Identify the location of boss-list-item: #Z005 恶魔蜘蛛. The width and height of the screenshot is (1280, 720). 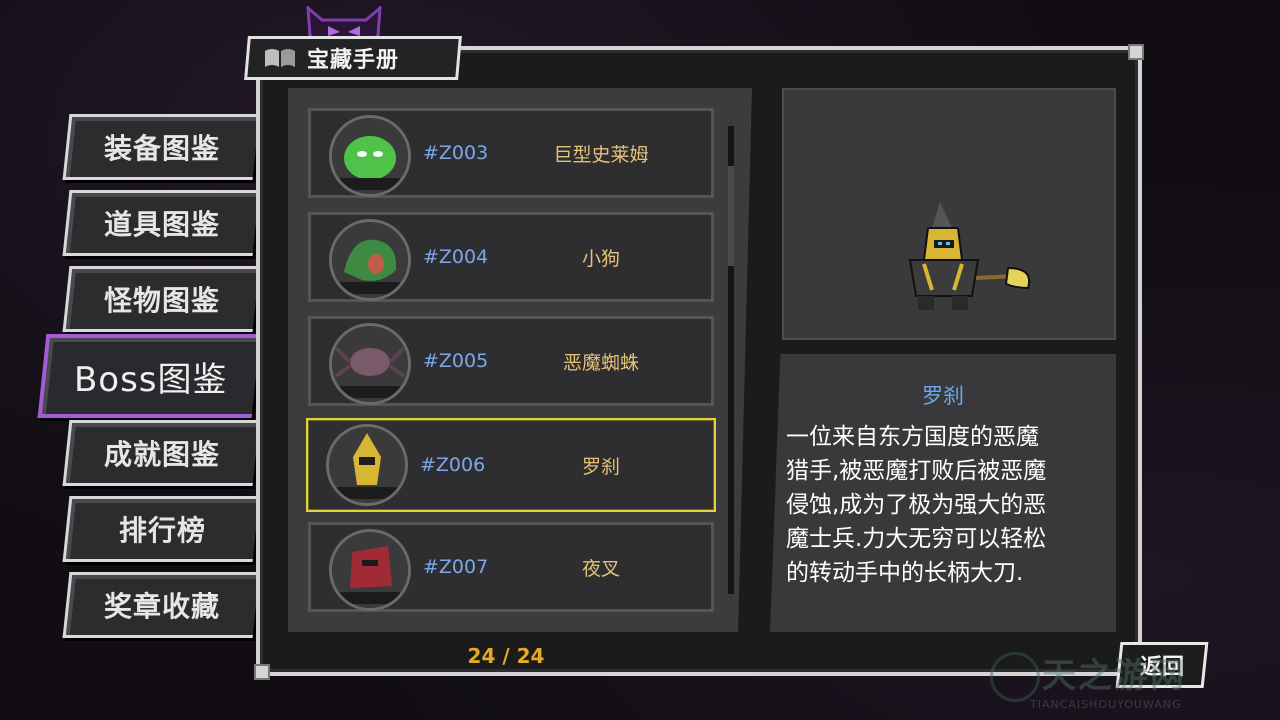
(511, 361).